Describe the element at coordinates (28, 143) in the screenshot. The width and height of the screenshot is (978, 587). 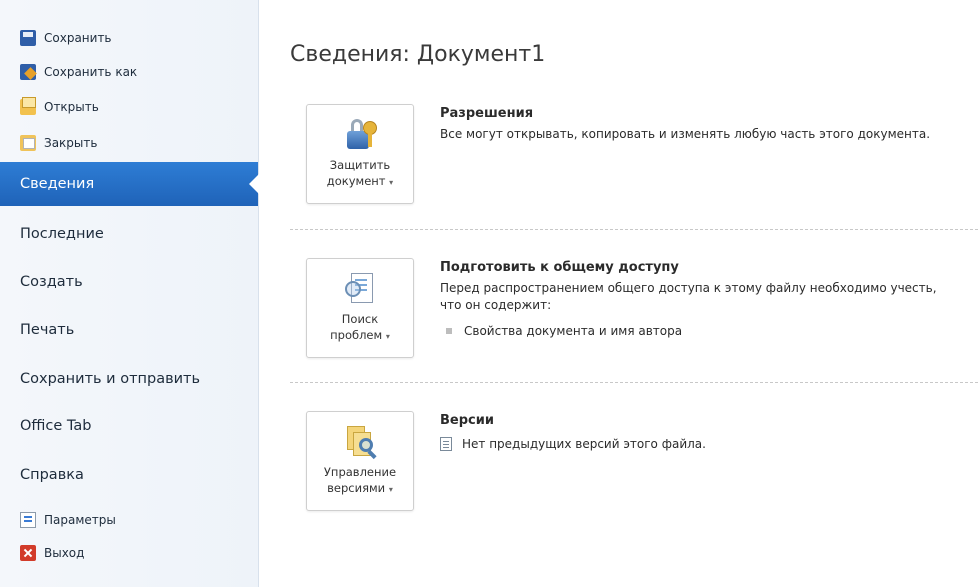
I see `close-folder-icon` at that location.